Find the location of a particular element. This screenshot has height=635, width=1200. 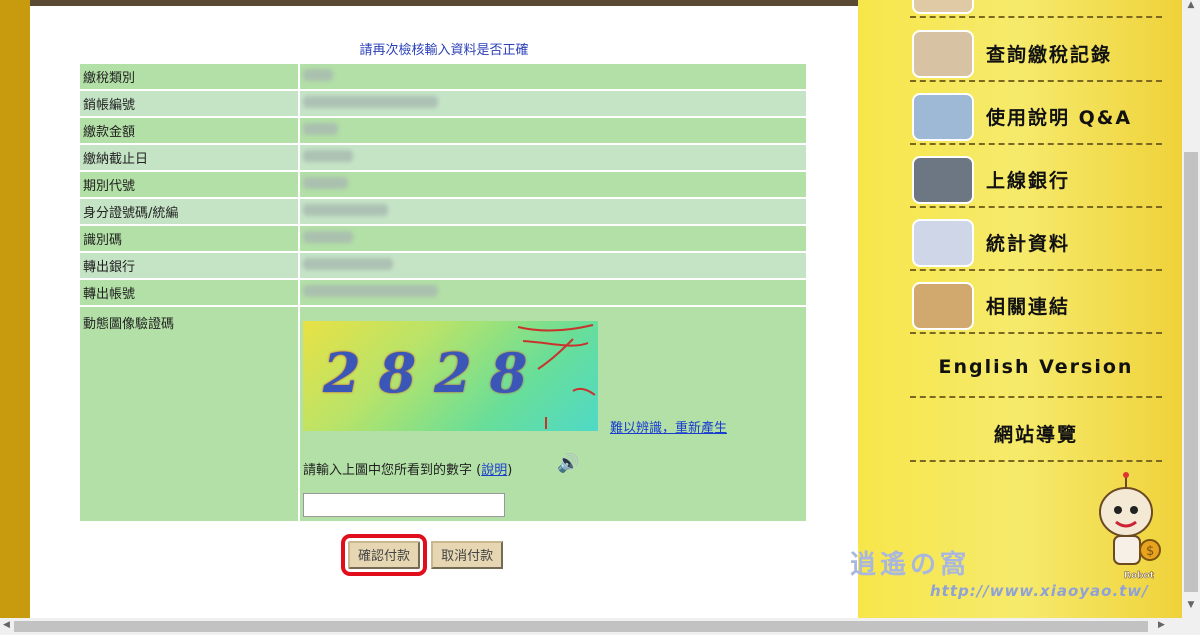

captcha-label: 動態圖像驗證碼 is located at coordinates (129, 324).